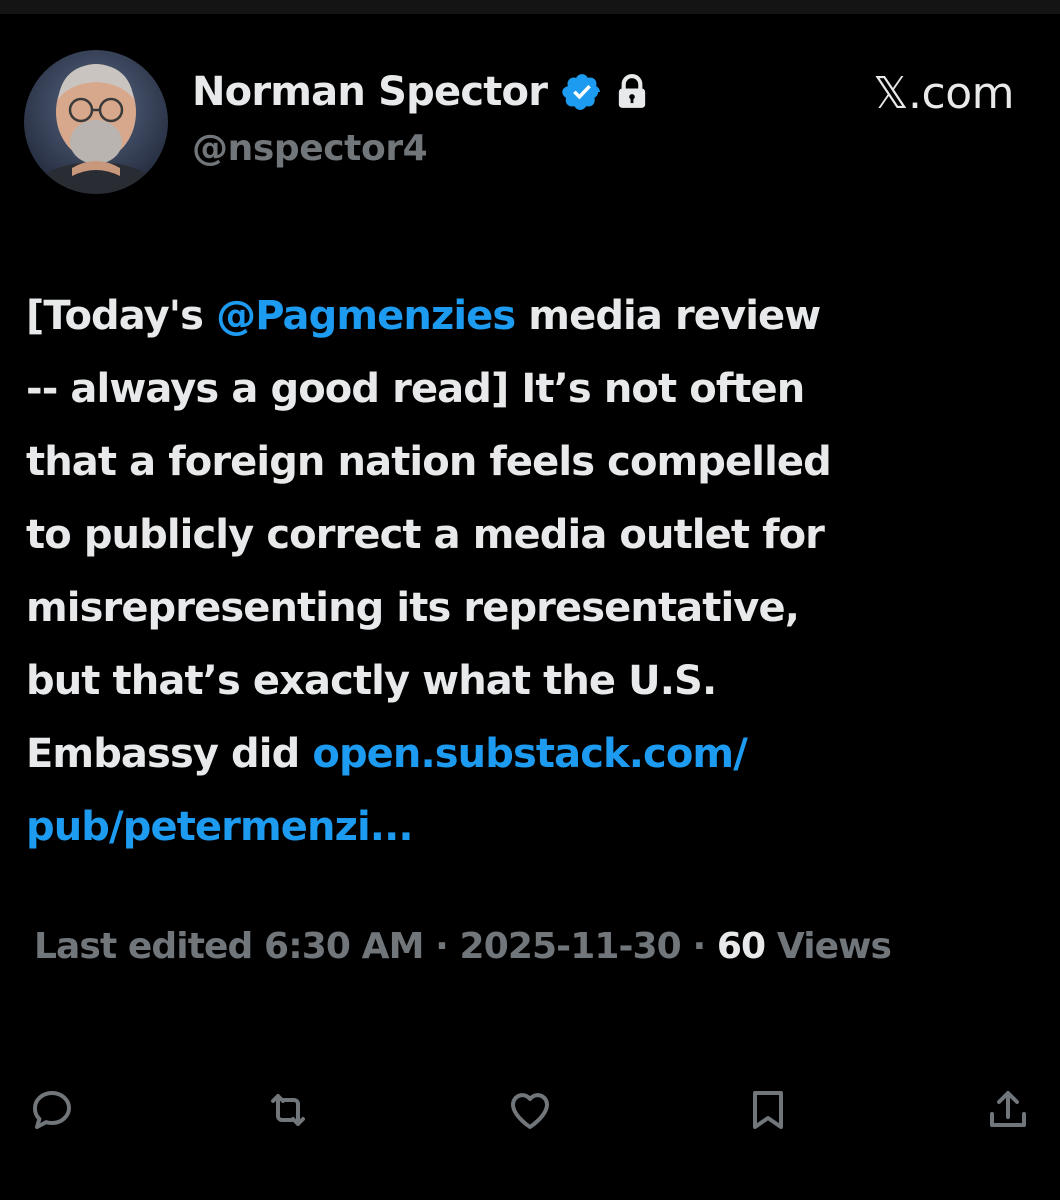 The height and width of the screenshot is (1200, 1060). I want to click on site-label: 𝕏.com, so click(943, 93).